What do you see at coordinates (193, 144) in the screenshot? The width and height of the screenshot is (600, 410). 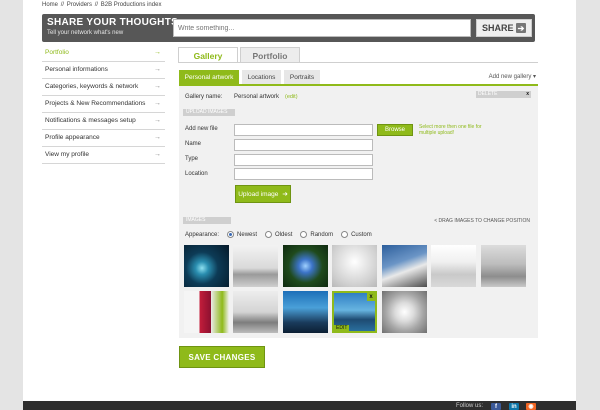 I see `name-label: Name` at bounding box center [193, 144].